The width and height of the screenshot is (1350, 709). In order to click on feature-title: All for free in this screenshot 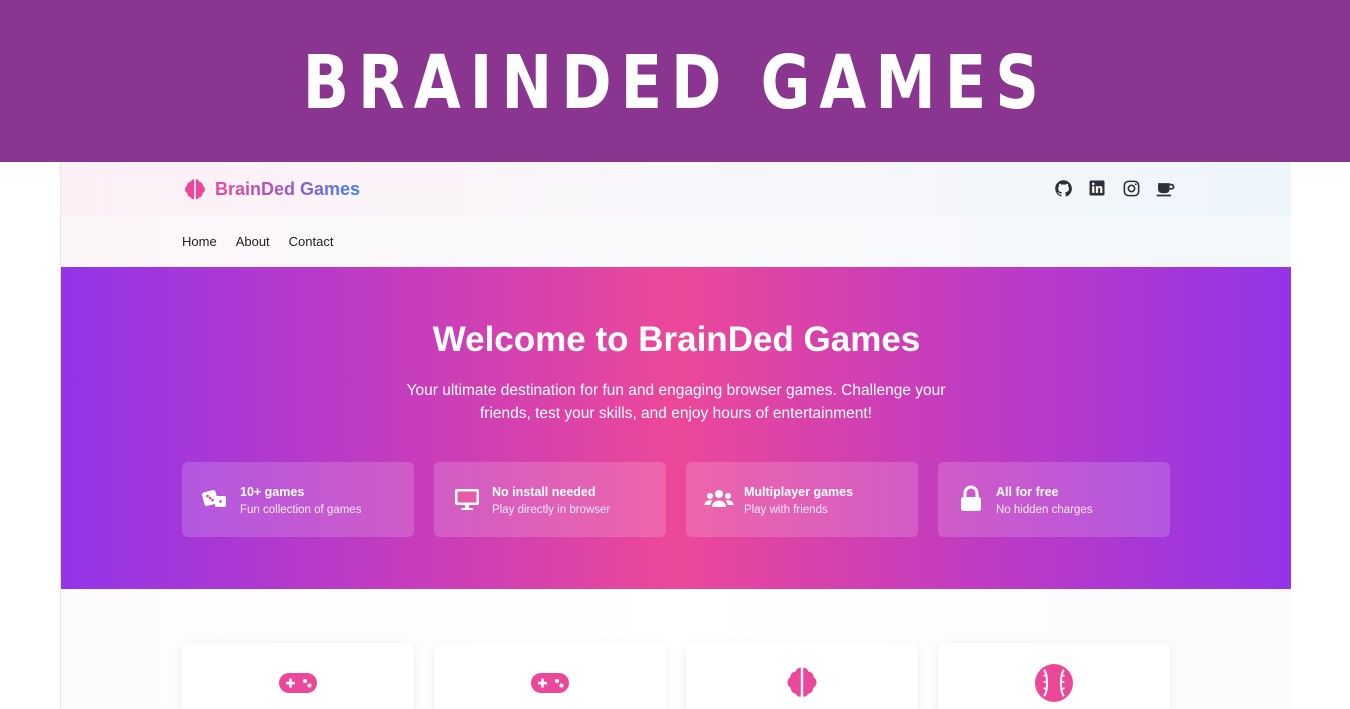, I will do `click(1027, 492)`.